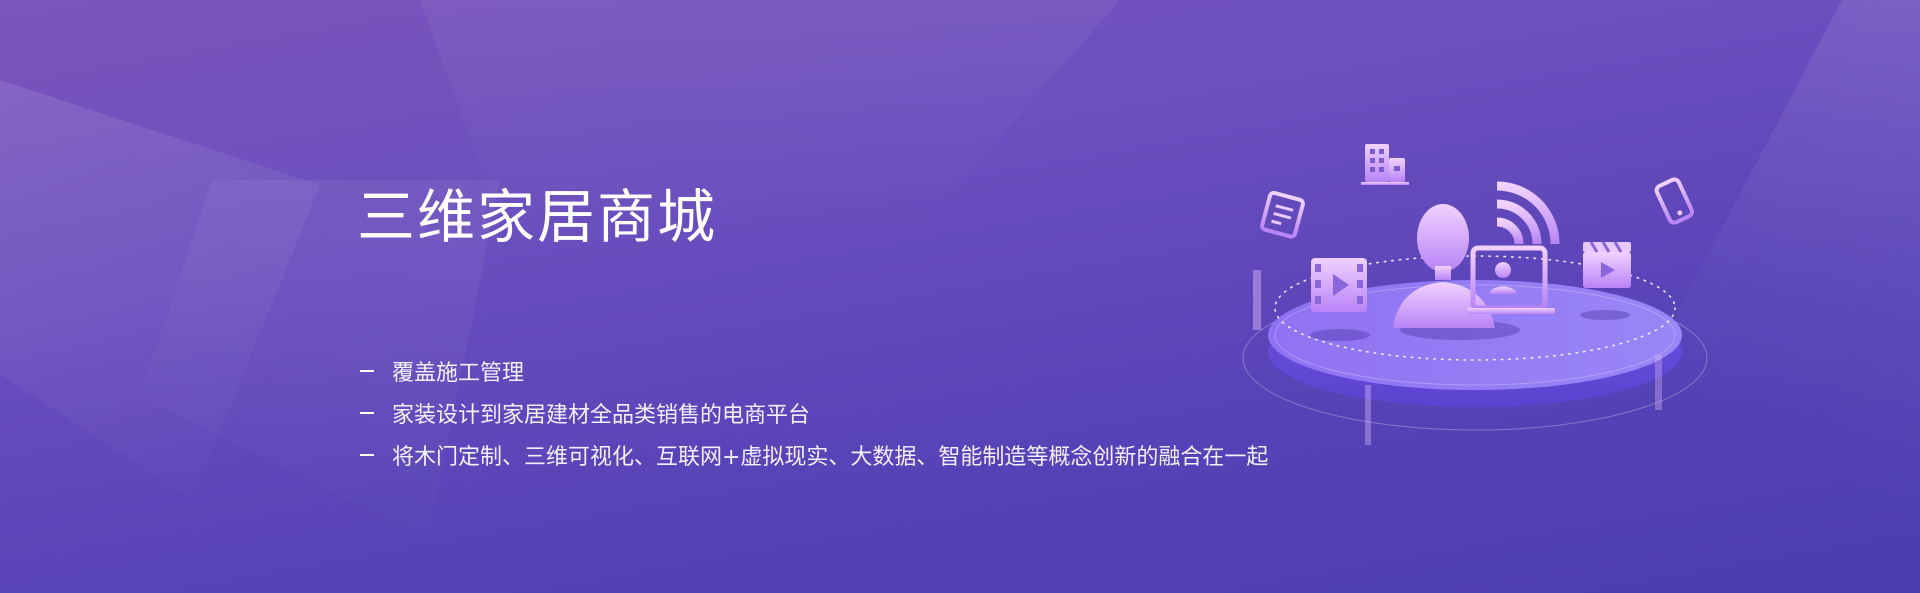 This screenshot has width=1920, height=593. What do you see at coordinates (458, 373) in the screenshot?
I see `list-item-text: 覆盖施工管理` at bounding box center [458, 373].